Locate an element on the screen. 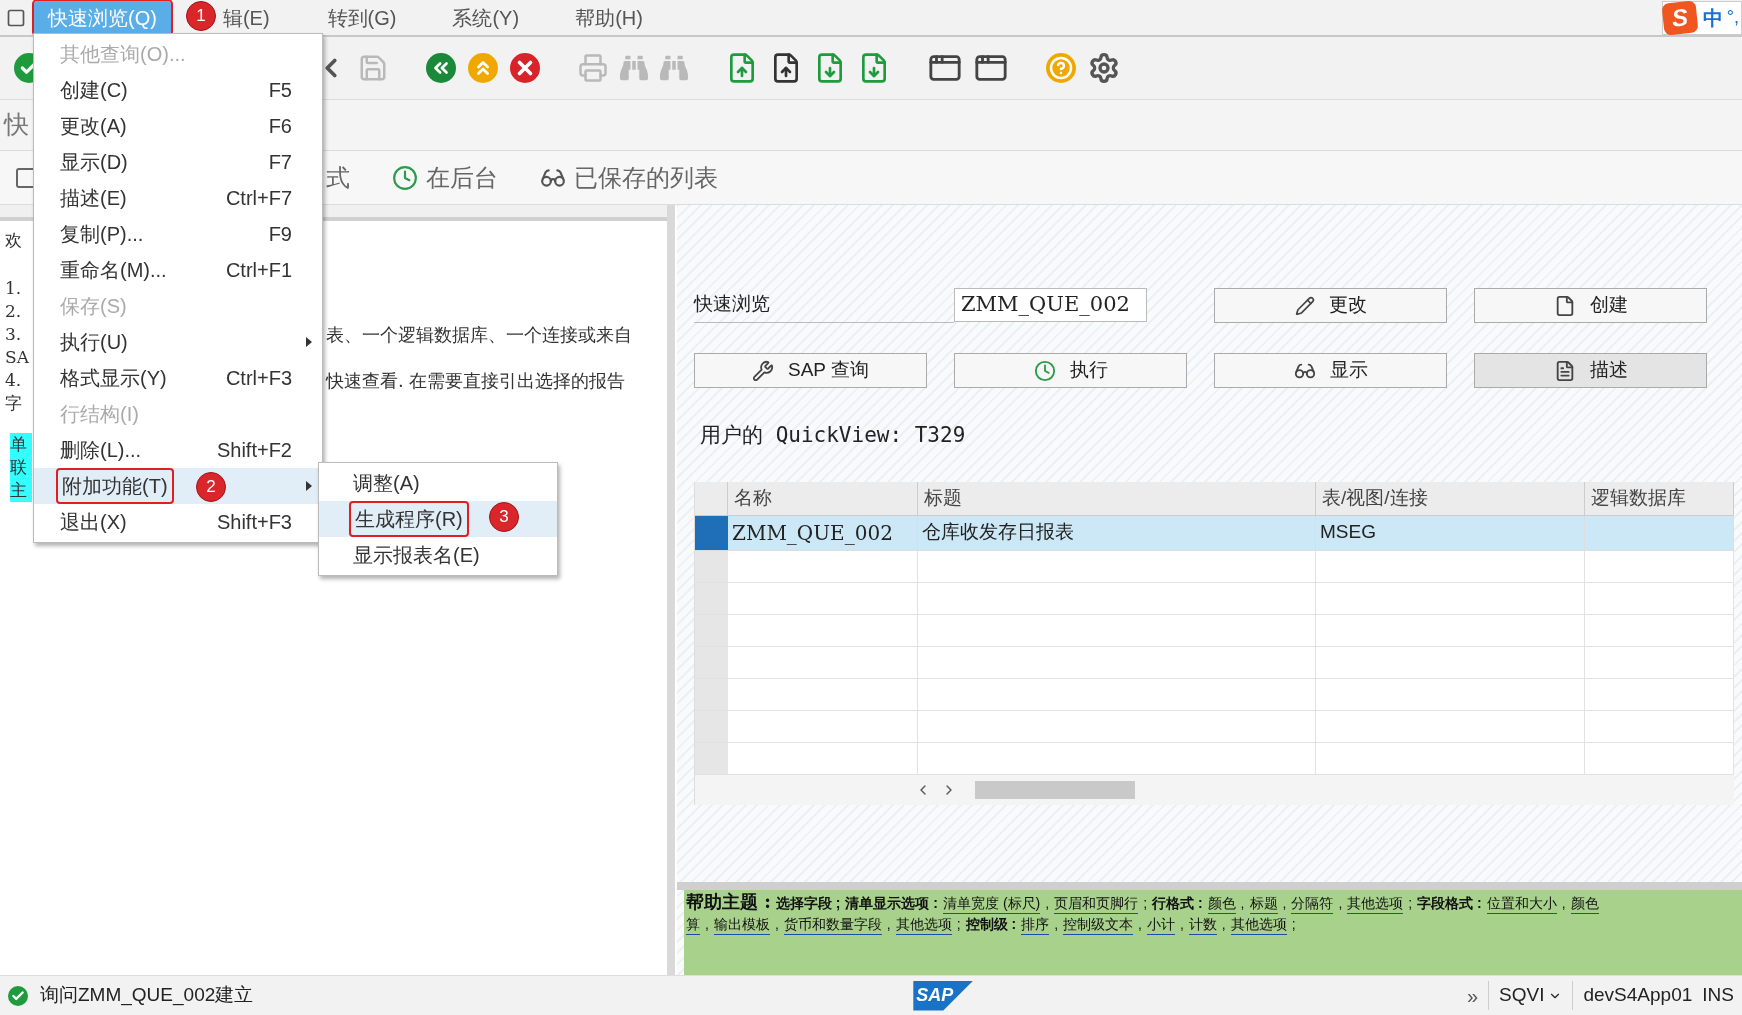  menu-item: 描述(E) Ctrl+F7 is located at coordinates (178, 198).